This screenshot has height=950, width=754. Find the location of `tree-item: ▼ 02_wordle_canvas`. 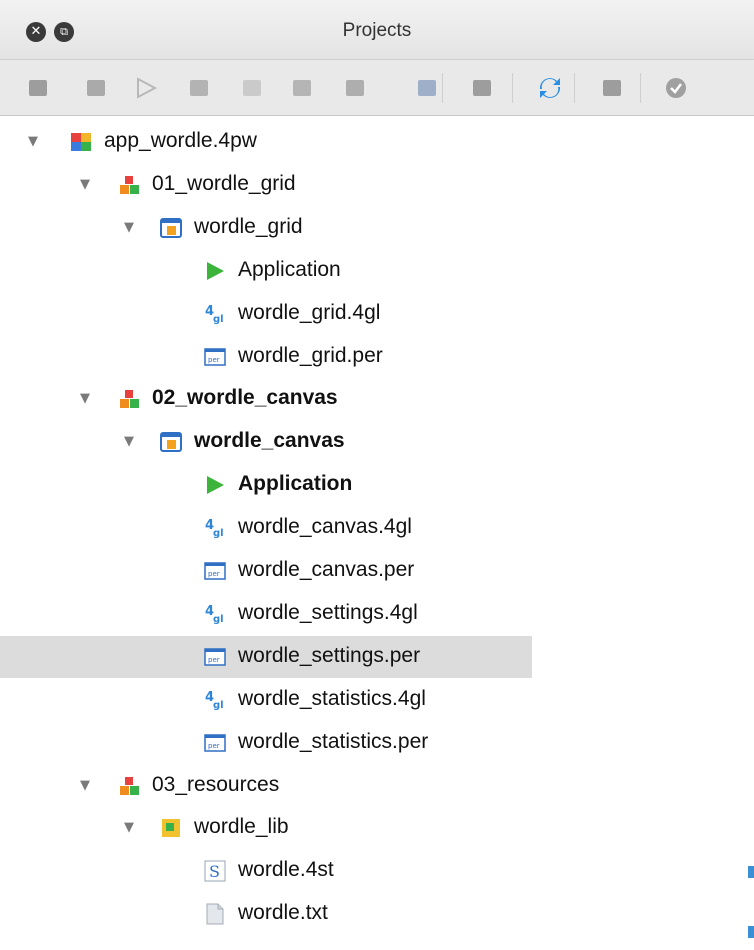

tree-item: ▼ 02_wordle_canvas is located at coordinates (266, 399).